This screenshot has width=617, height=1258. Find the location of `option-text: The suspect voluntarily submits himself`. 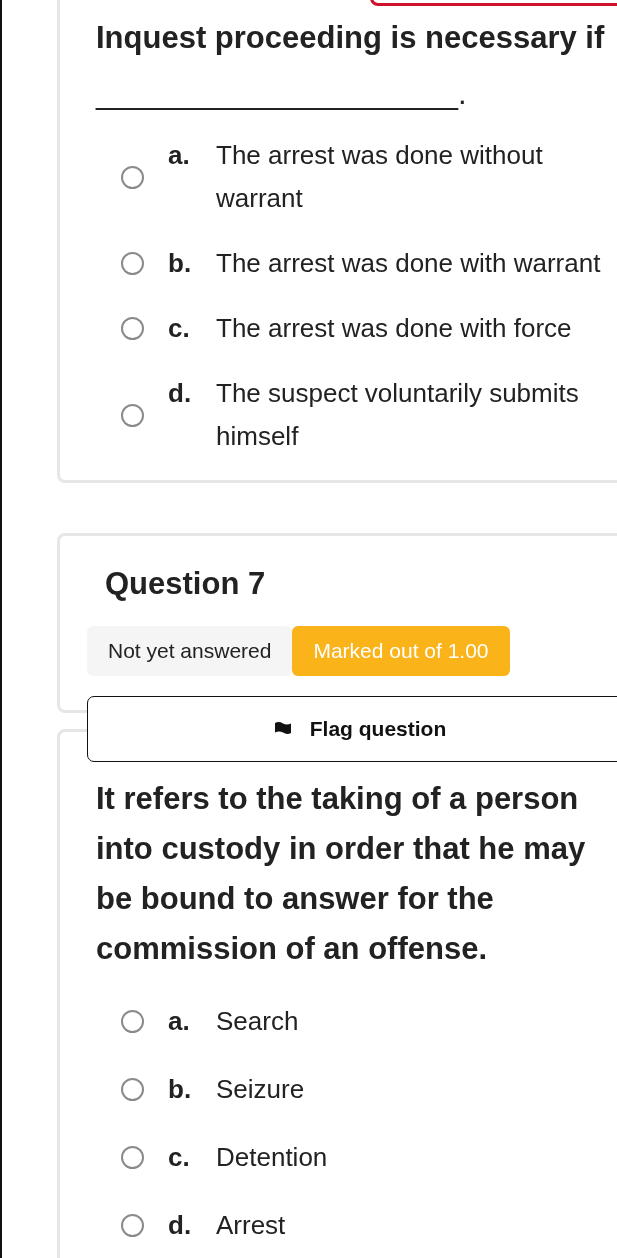

option-text: The suspect voluntarily submits himself is located at coordinates (398, 415).